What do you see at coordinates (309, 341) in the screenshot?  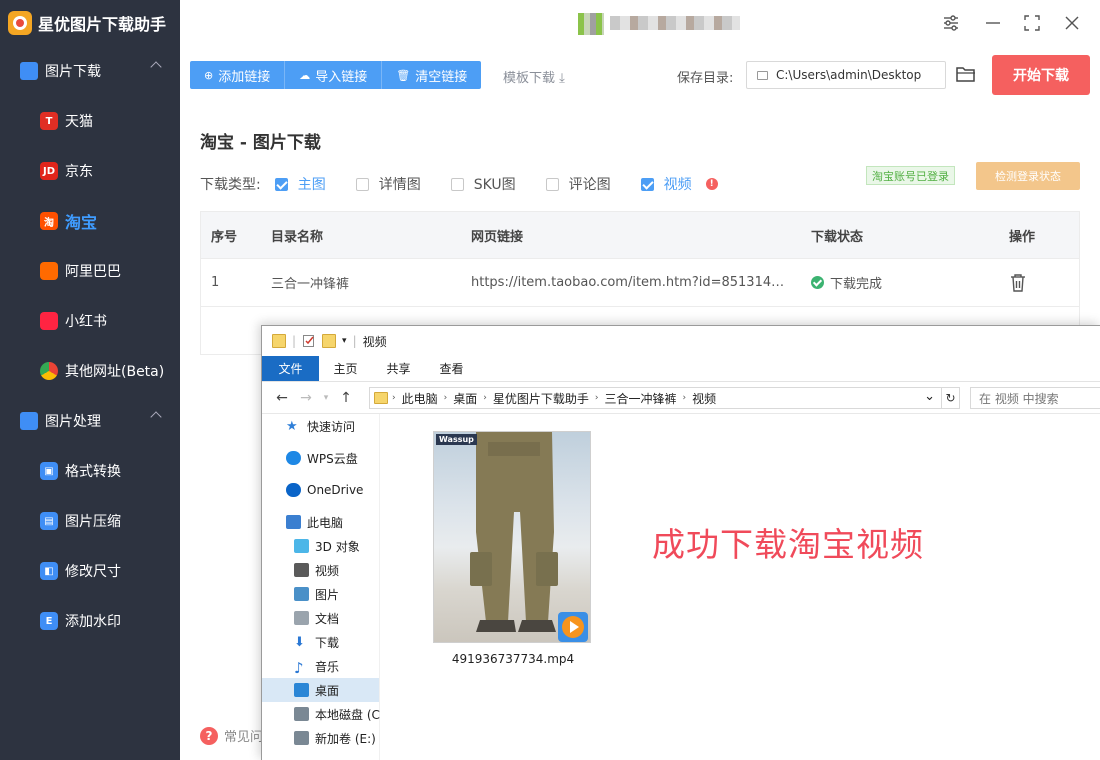 I see `properties-icon` at bounding box center [309, 341].